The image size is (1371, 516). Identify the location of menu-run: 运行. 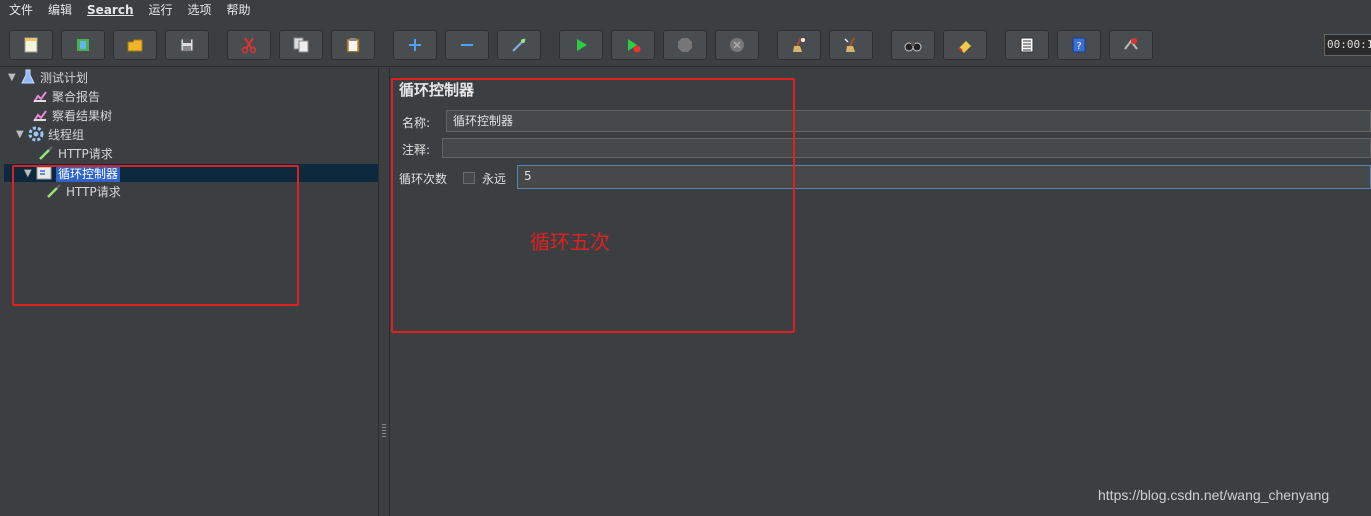
(158, 10).